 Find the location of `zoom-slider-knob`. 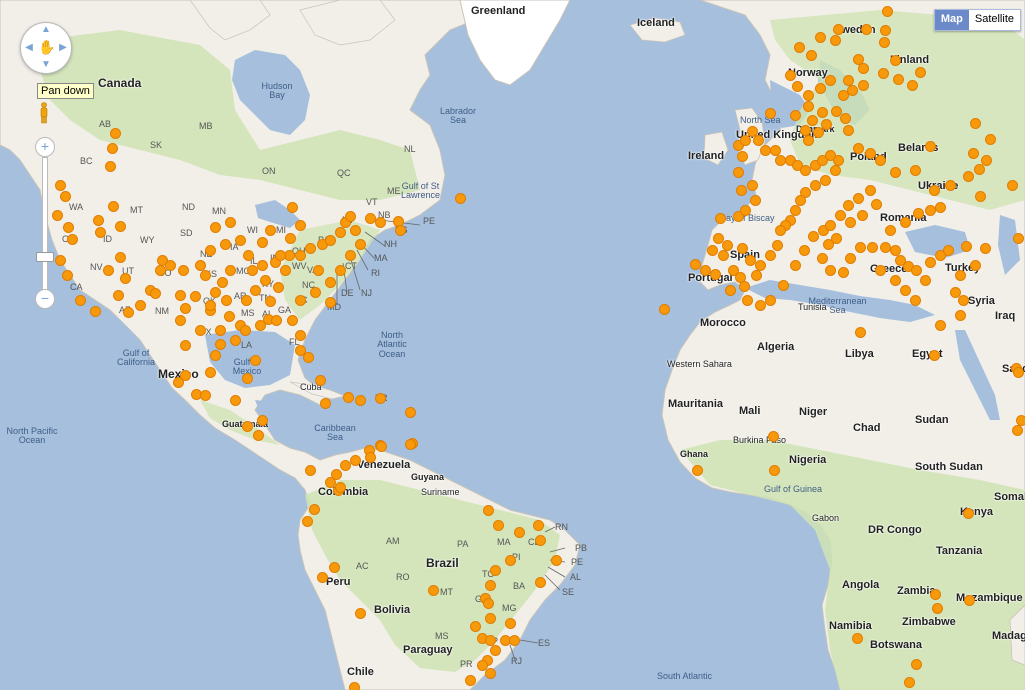

zoom-slider-knob is located at coordinates (45, 257).